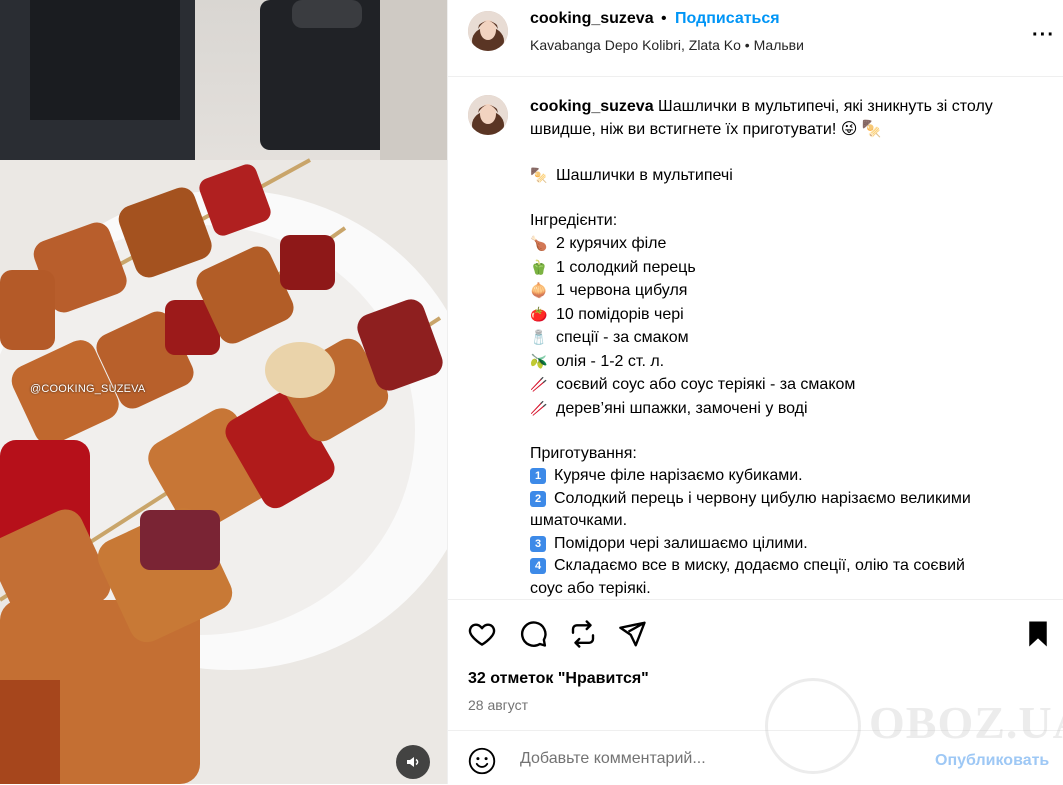 This screenshot has width=1063, height=785. Describe the element at coordinates (592, 106) in the screenshot. I see `caption-username: cooking_suzeva` at that location.